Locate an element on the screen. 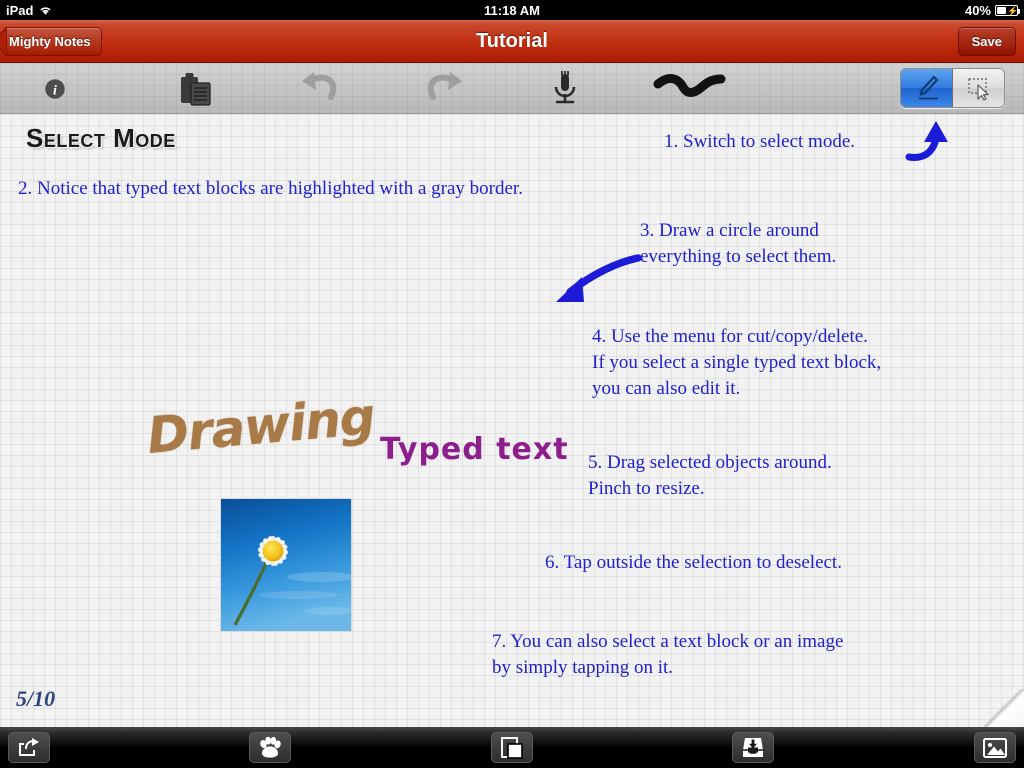 The height and width of the screenshot is (768, 1024). segment-pen-draw is located at coordinates (927, 88).